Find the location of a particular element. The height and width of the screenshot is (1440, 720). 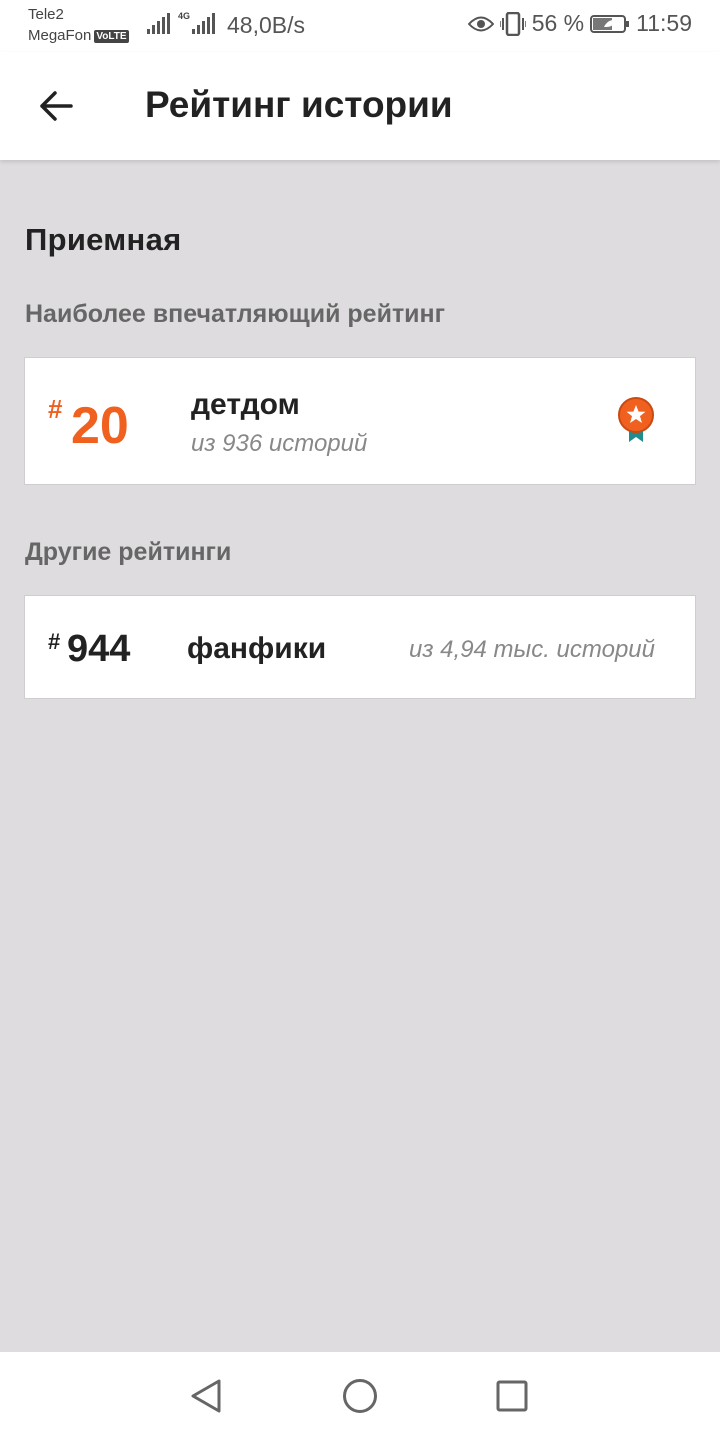

rating-total: из 936 историй is located at coordinates (279, 443).